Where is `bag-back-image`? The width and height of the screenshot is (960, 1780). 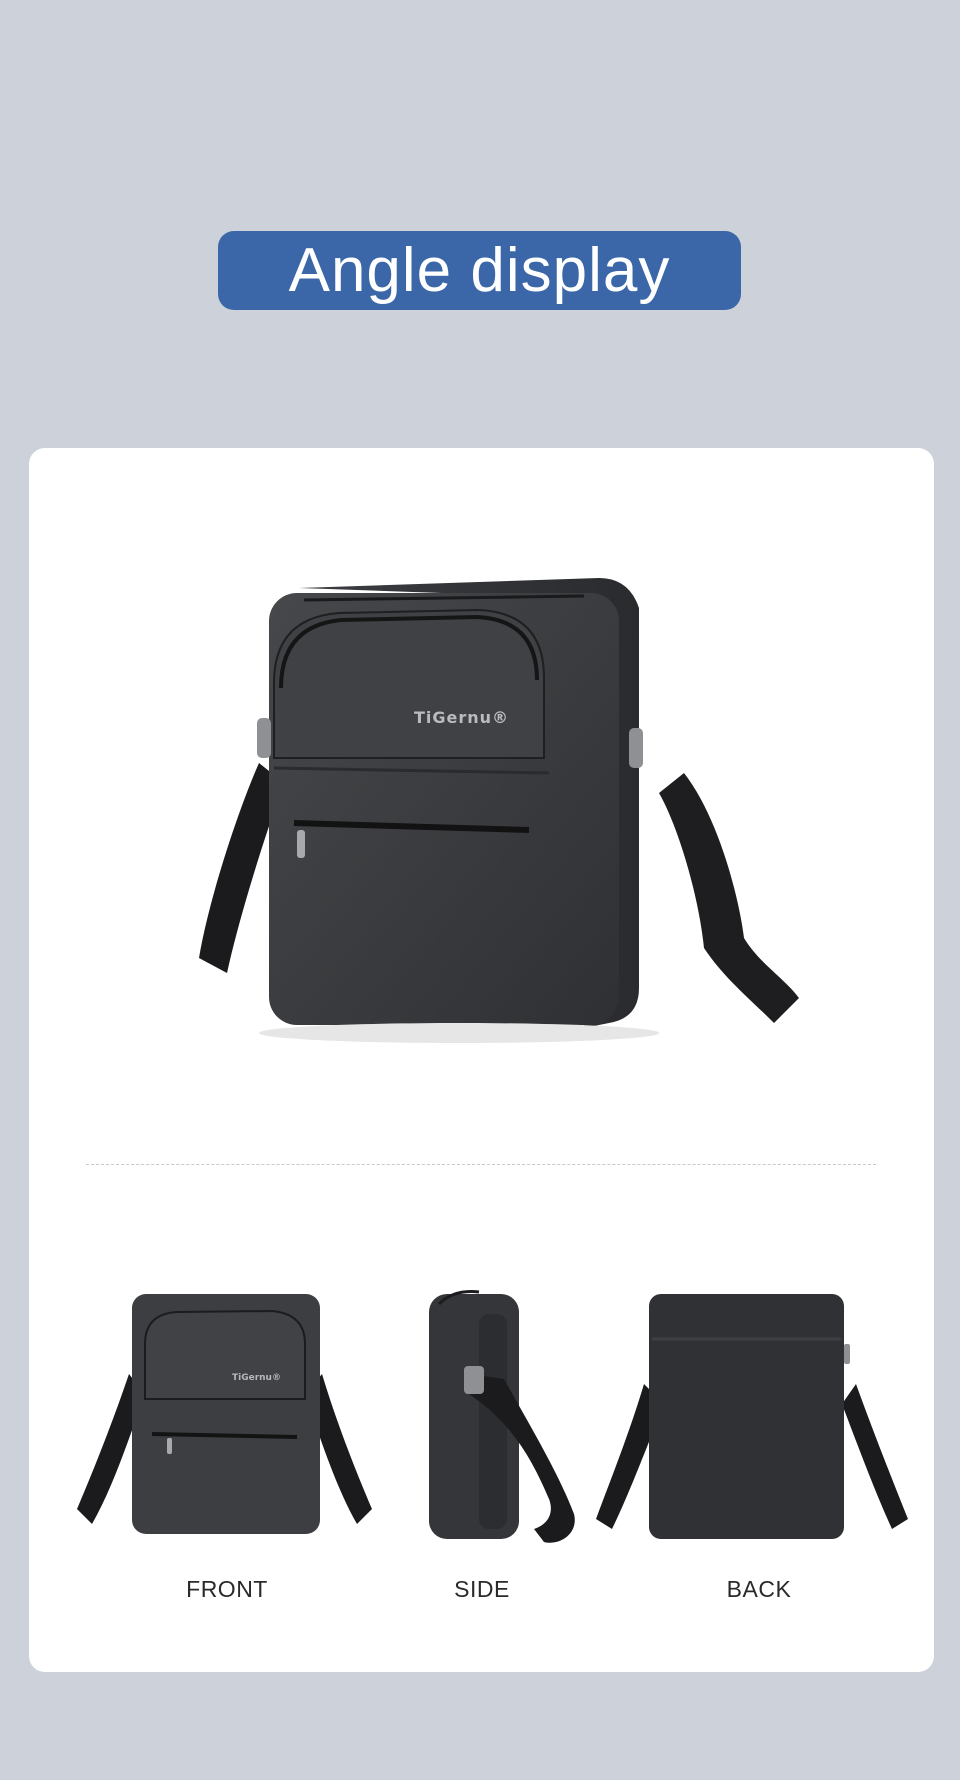 bag-back-image is located at coordinates (752, 1416).